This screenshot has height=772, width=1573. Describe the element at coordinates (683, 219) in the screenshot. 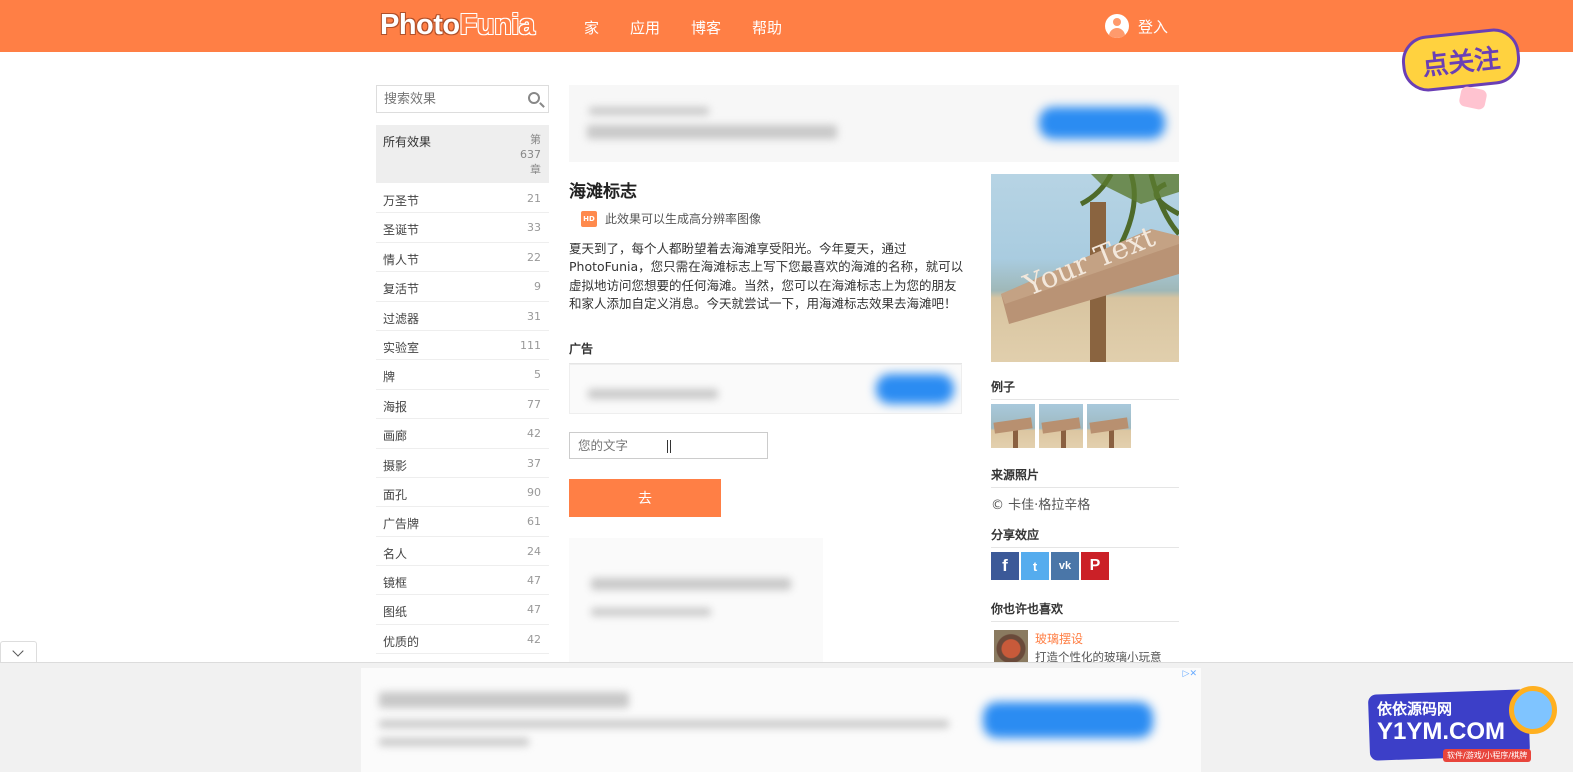

I see `hd-notice-text: 此效果可以生成高分辨率图像` at that location.